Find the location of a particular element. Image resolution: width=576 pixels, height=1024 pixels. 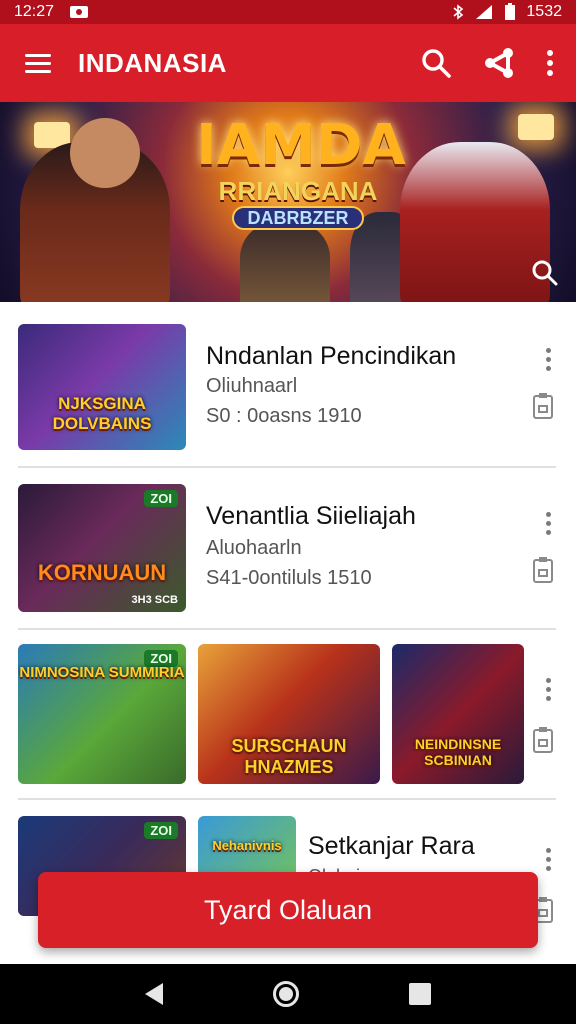

banner-title: IAMDA is located at coordinates (301, 145).